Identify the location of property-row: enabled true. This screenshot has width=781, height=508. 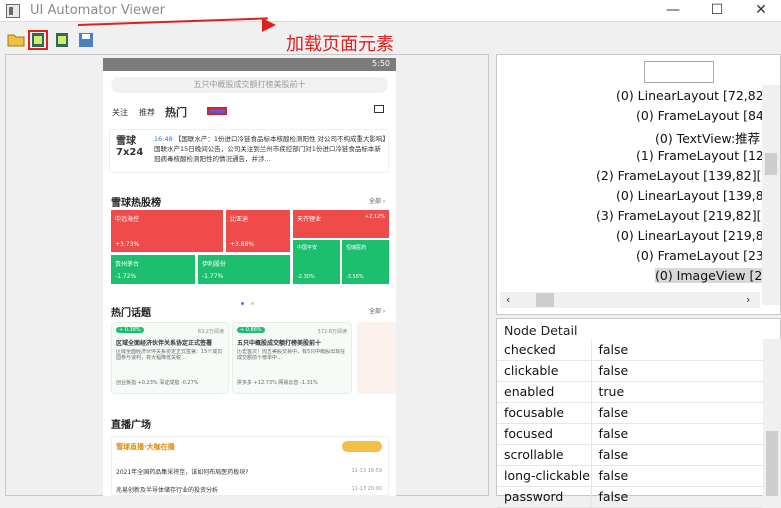
(630, 392).